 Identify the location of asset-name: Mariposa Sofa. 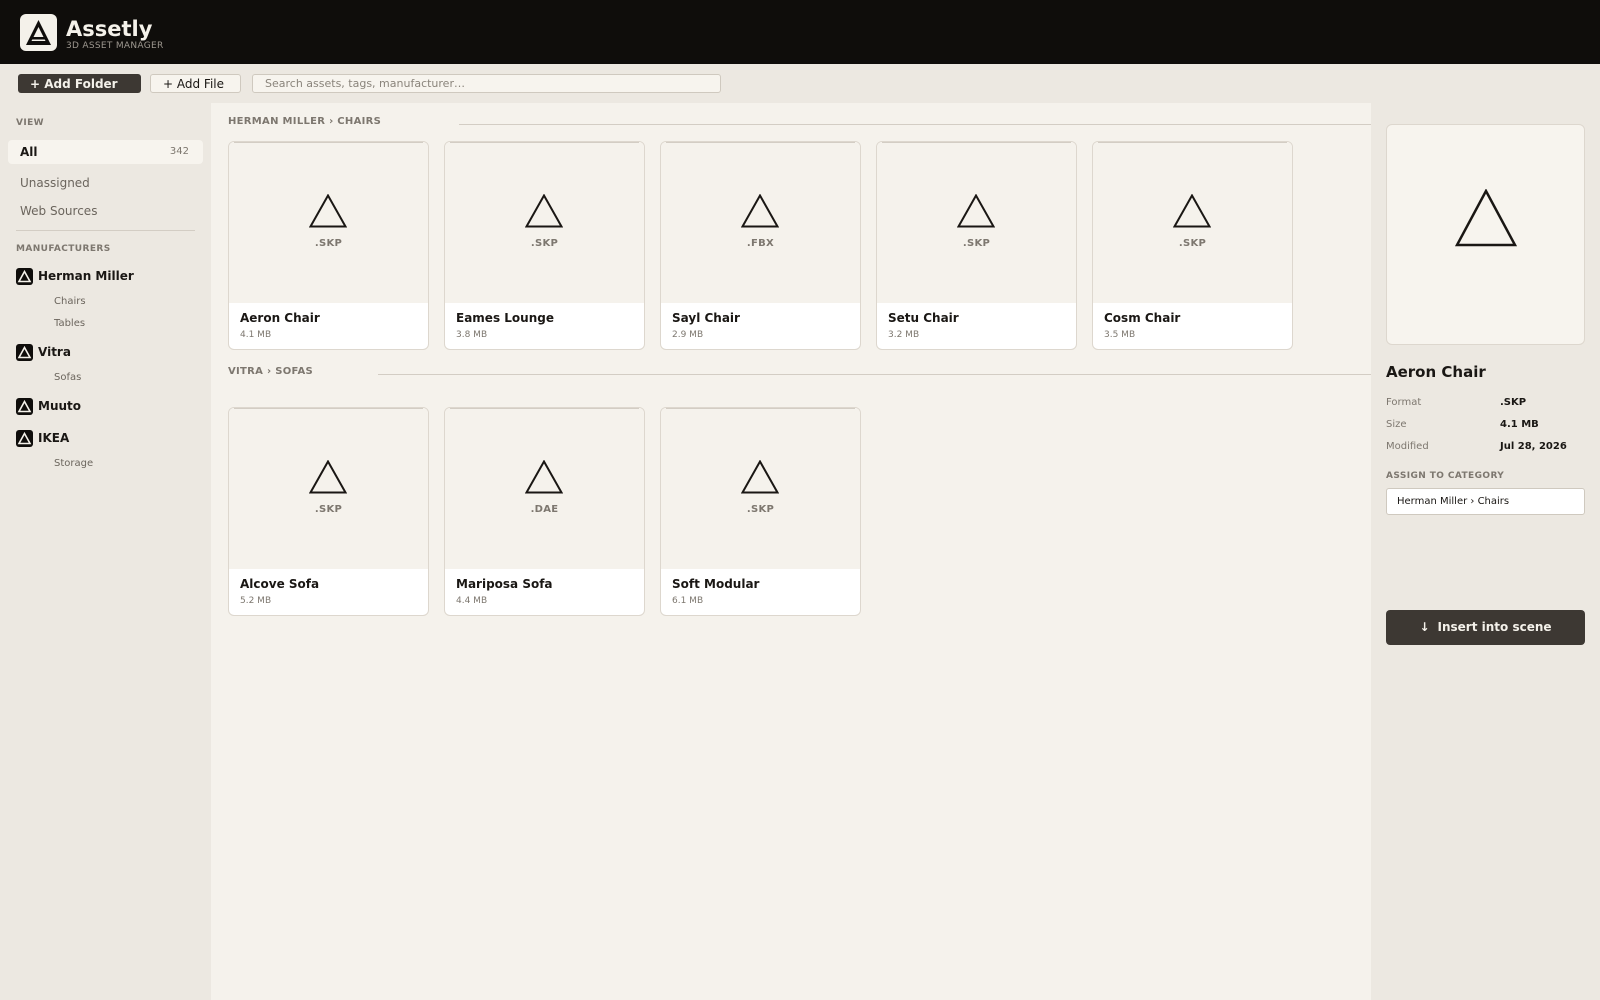
(504, 584).